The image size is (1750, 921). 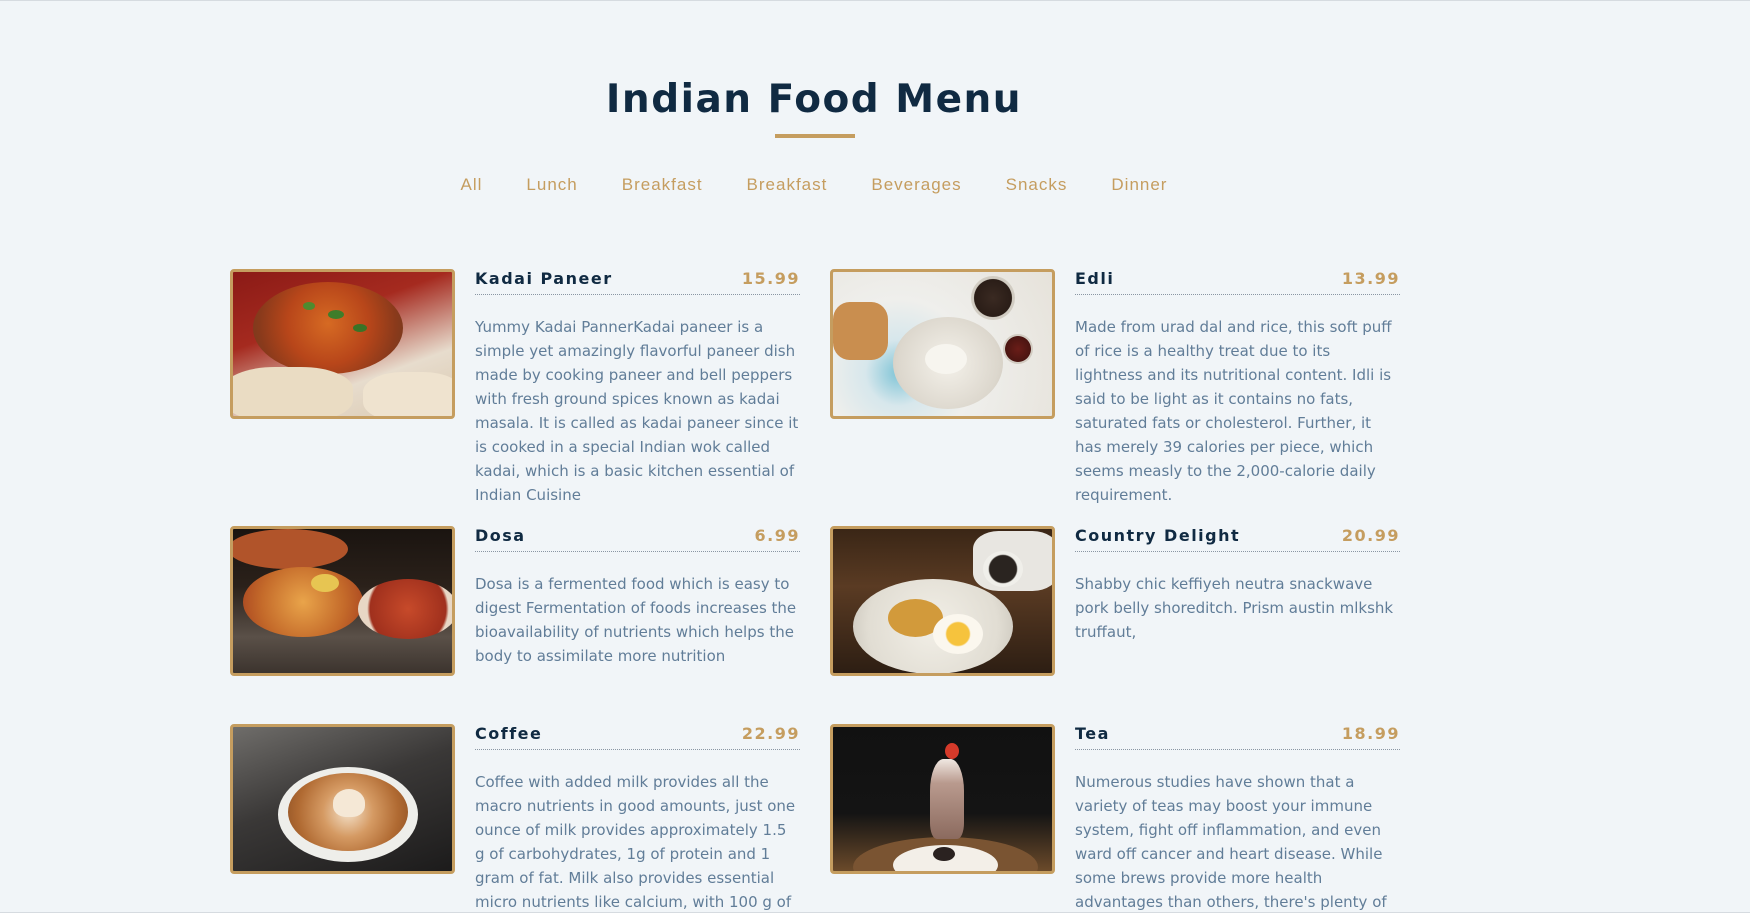 I want to click on item-photo-coffee, so click(x=342, y=799).